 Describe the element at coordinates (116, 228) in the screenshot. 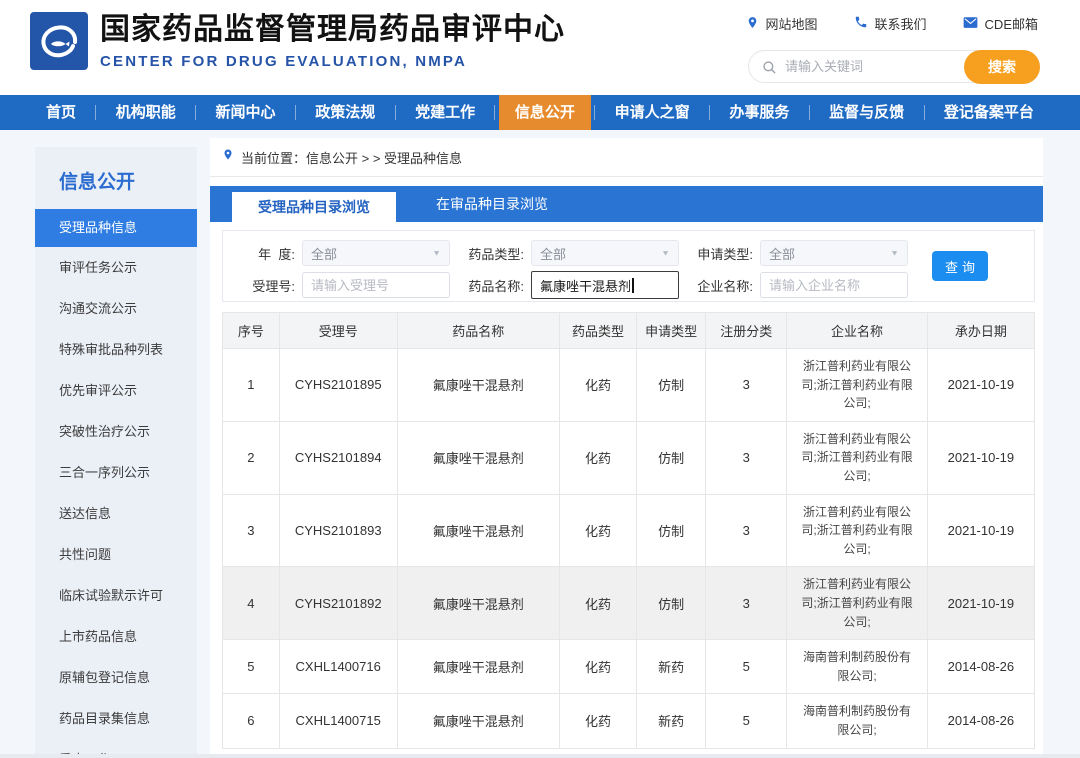

I see `sidebar-item-0: 受理品种信息` at that location.